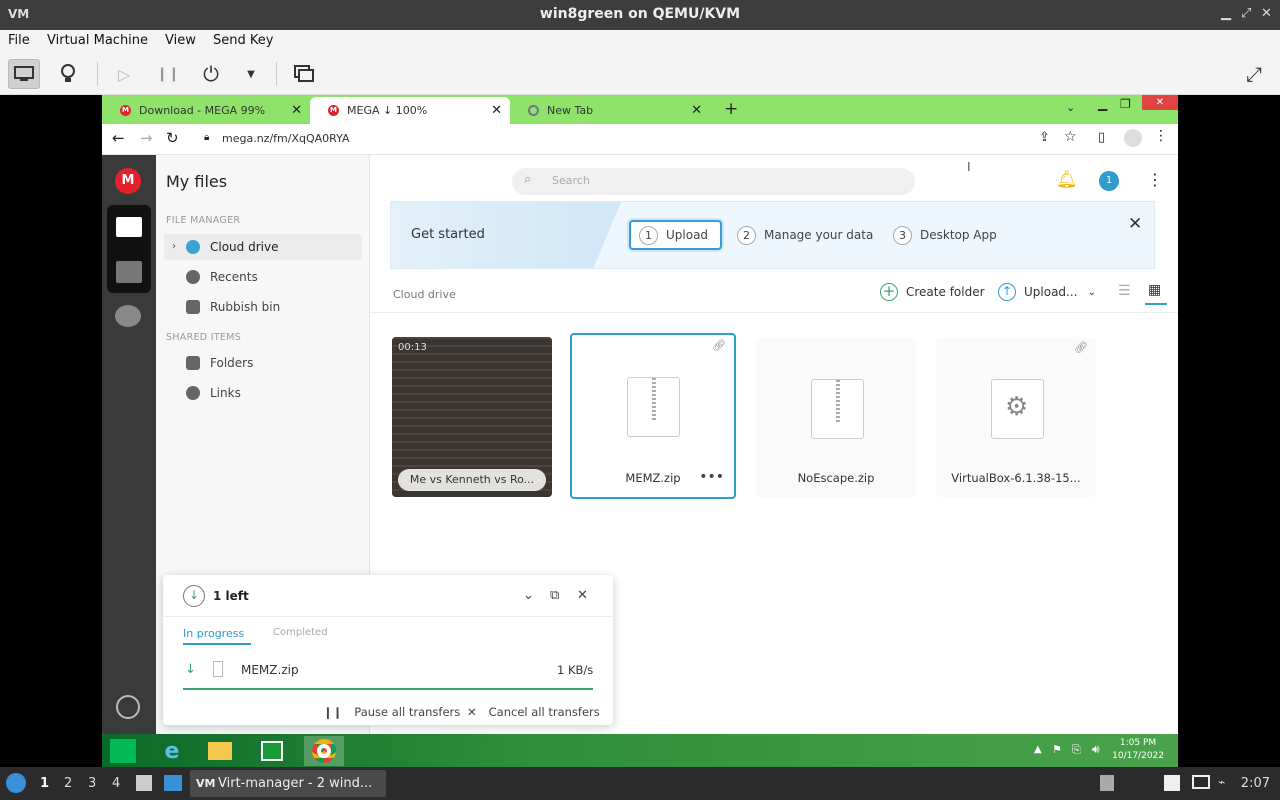  Describe the element at coordinates (676, 235) in the screenshot. I see `step-upload: 1 Upload` at that location.